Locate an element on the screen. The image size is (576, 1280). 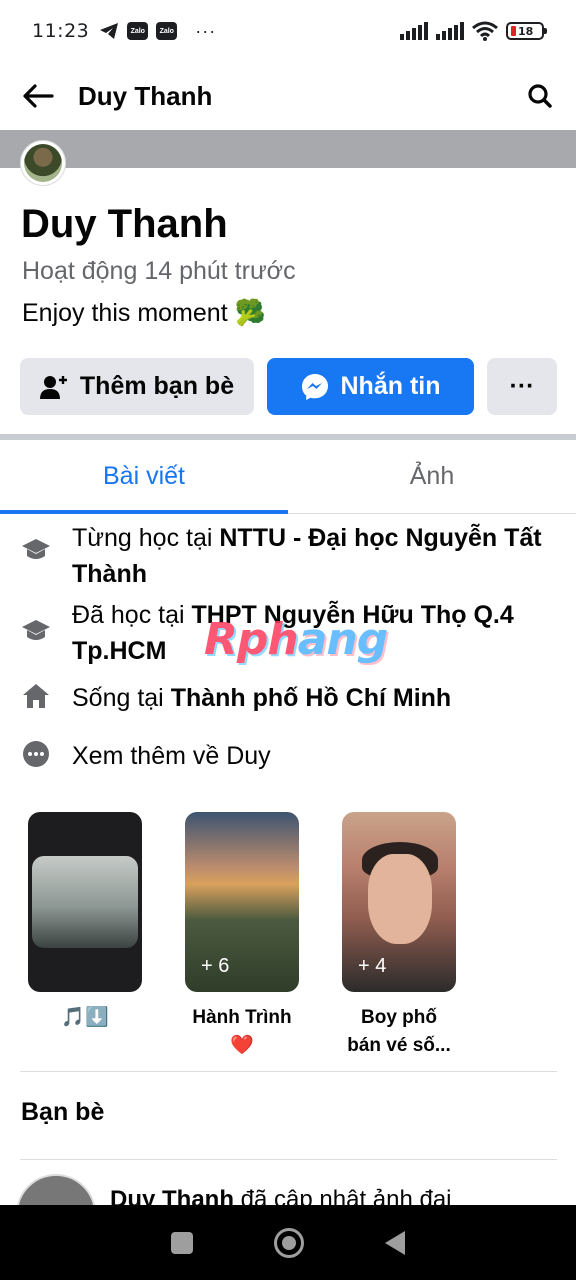
profile-tabs: Bài viết Ảnh is located at coordinates (288, 477).